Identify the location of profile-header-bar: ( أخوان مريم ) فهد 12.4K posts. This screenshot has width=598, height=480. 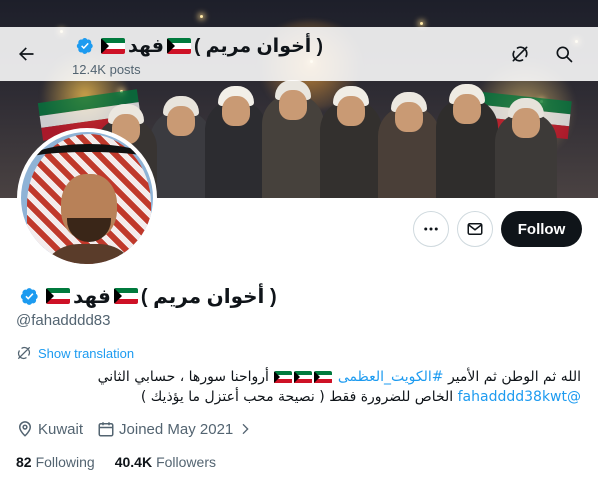
(299, 54).